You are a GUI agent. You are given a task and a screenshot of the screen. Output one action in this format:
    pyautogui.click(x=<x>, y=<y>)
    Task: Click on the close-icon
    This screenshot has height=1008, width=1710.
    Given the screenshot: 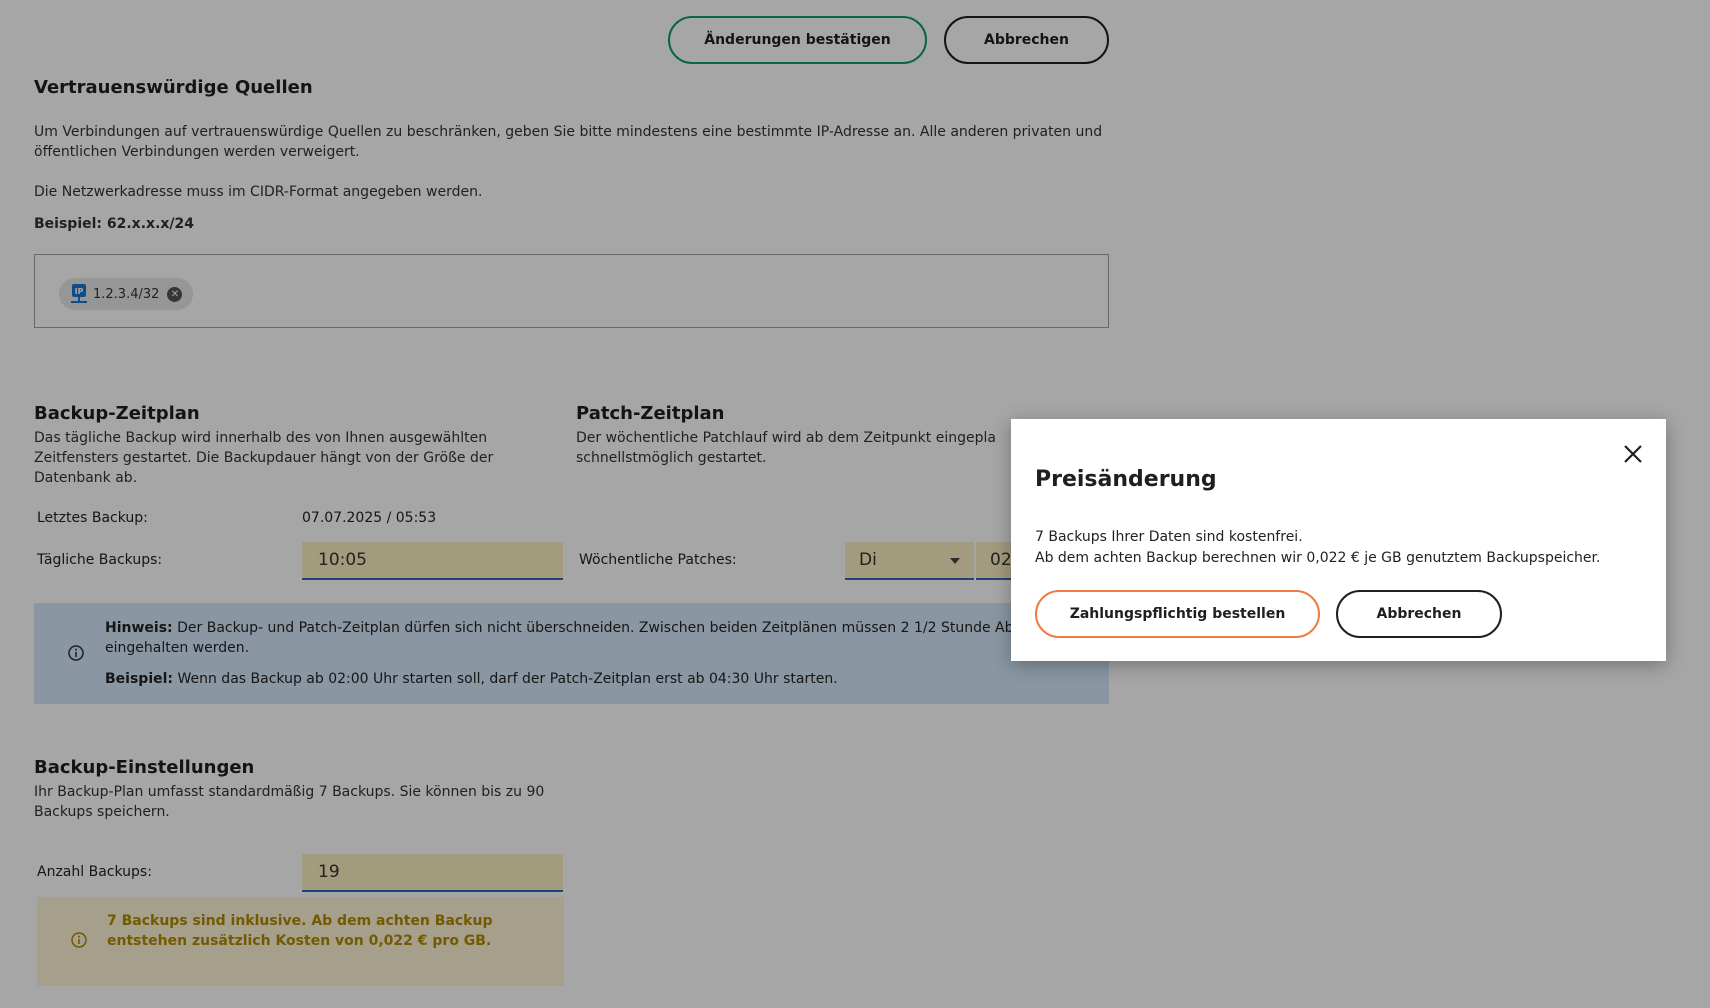 What is the action you would take?
    pyautogui.click(x=1633, y=454)
    